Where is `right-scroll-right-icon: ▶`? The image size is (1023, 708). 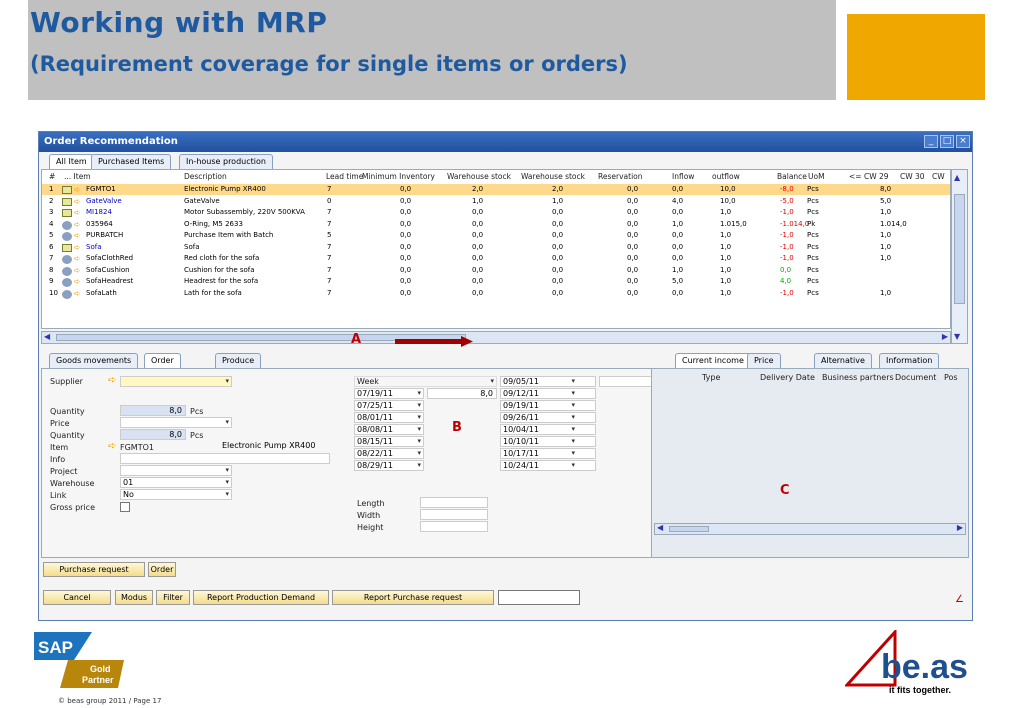
right-scroll-right-icon: ▶ is located at coordinates (960, 527).